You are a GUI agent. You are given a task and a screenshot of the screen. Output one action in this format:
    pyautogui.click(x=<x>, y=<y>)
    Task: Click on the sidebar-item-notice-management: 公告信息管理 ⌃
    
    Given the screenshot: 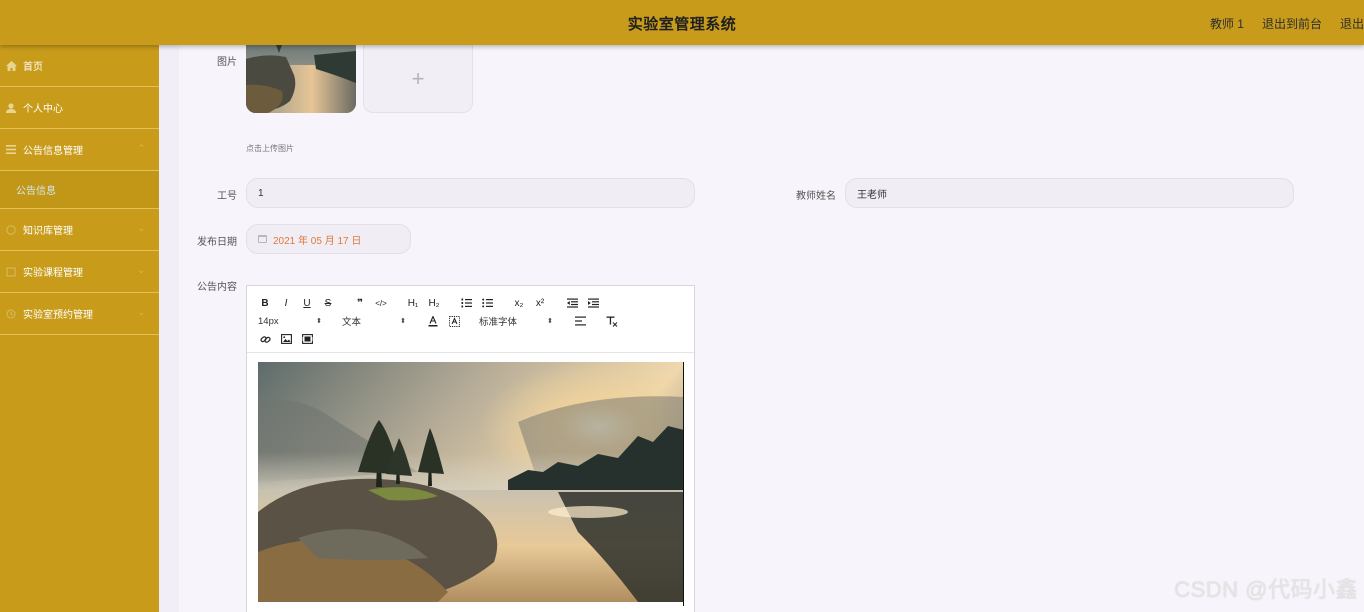 What is the action you would take?
    pyautogui.click(x=79, y=150)
    